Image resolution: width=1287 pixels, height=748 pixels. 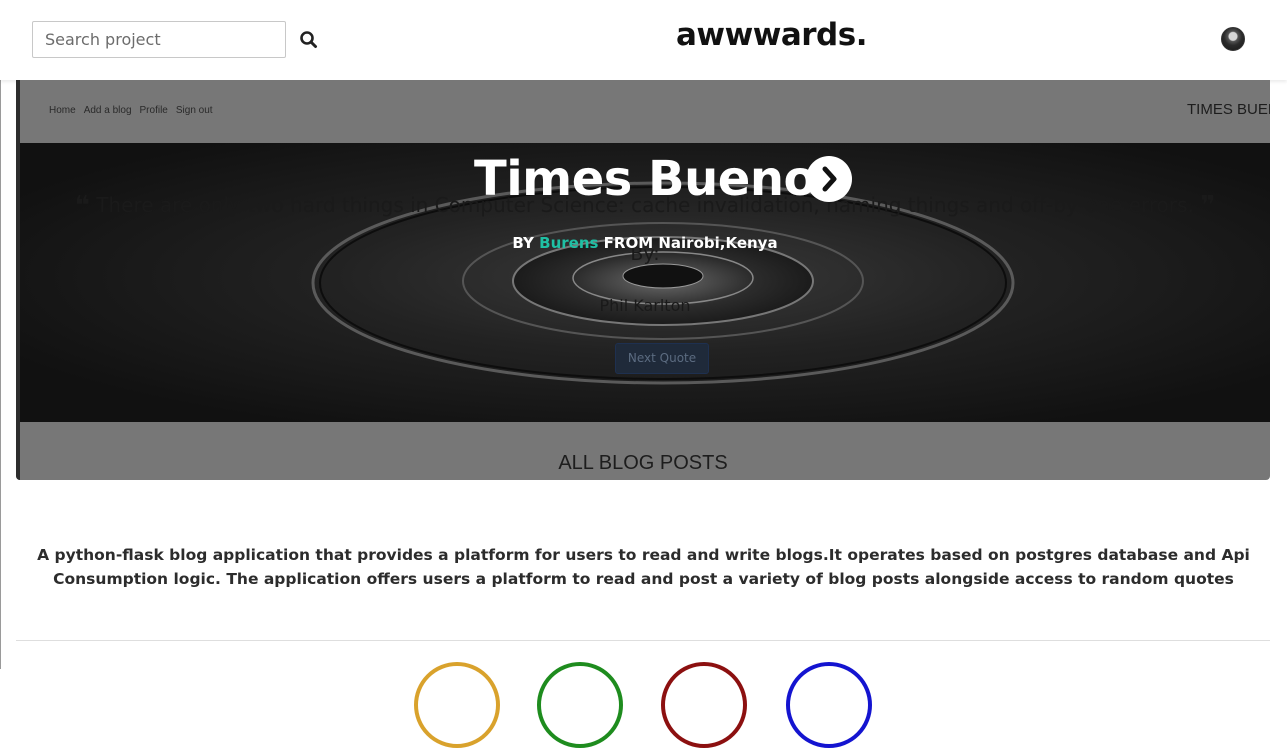 What do you see at coordinates (1233, 39) in the screenshot?
I see `user-avatar` at bounding box center [1233, 39].